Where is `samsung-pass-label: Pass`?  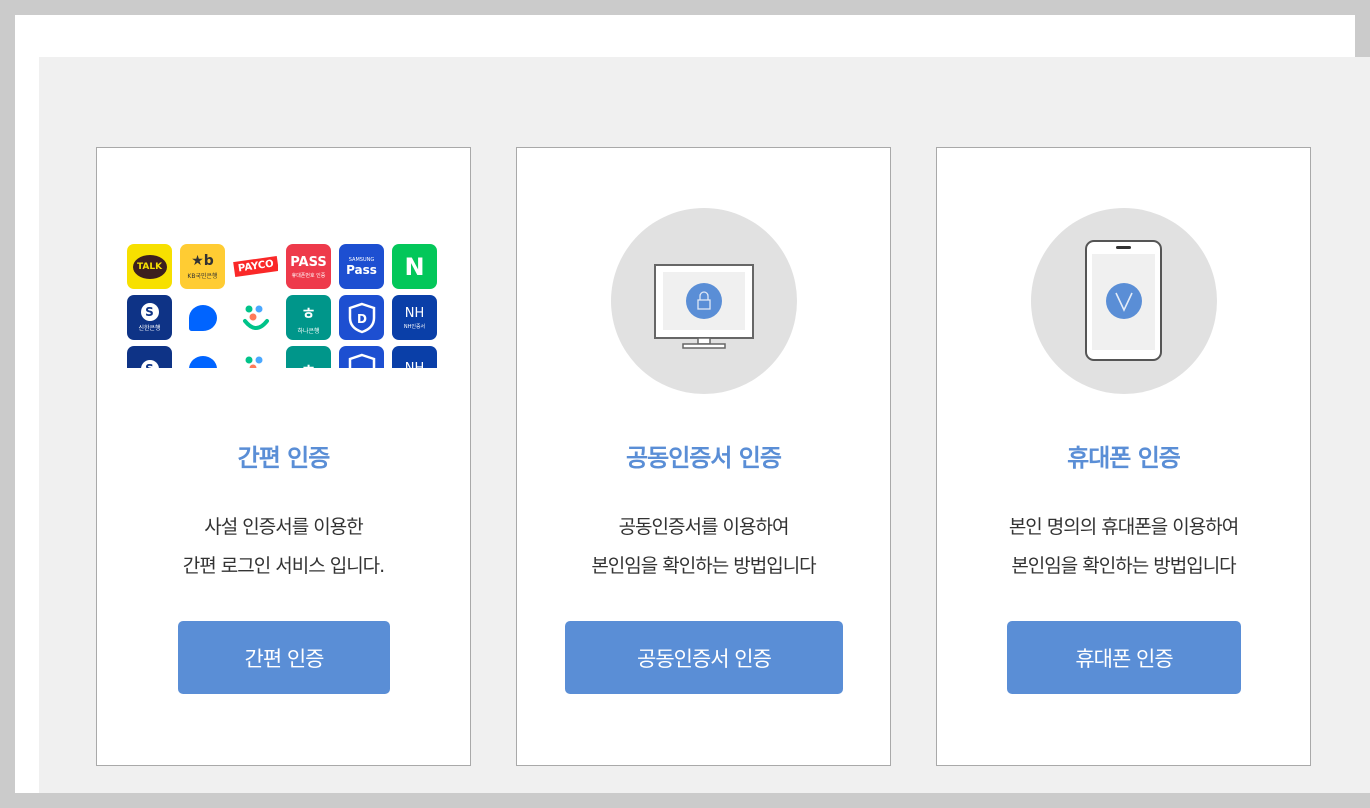
samsung-pass-label: Pass is located at coordinates (361, 269).